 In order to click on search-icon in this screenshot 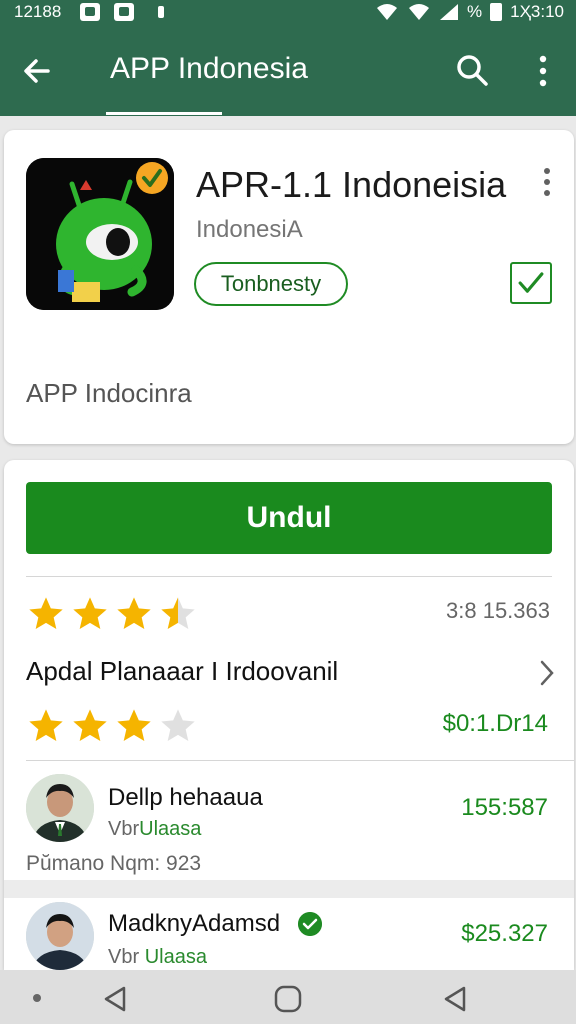, I will do `click(472, 70)`.